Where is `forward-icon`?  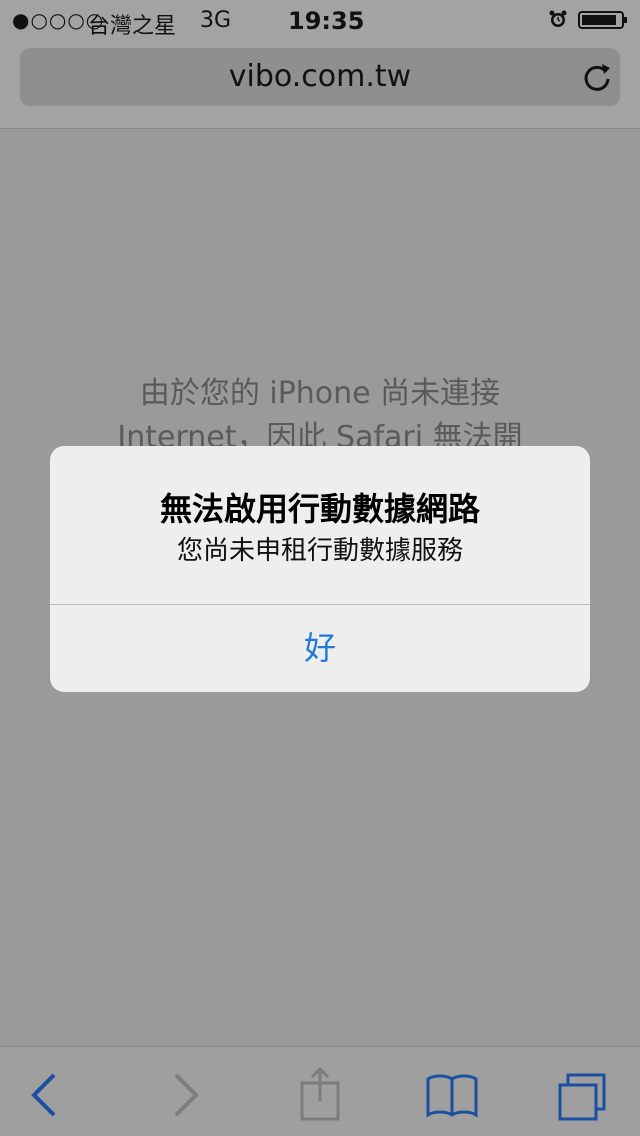 forward-icon is located at coordinates (186, 1095).